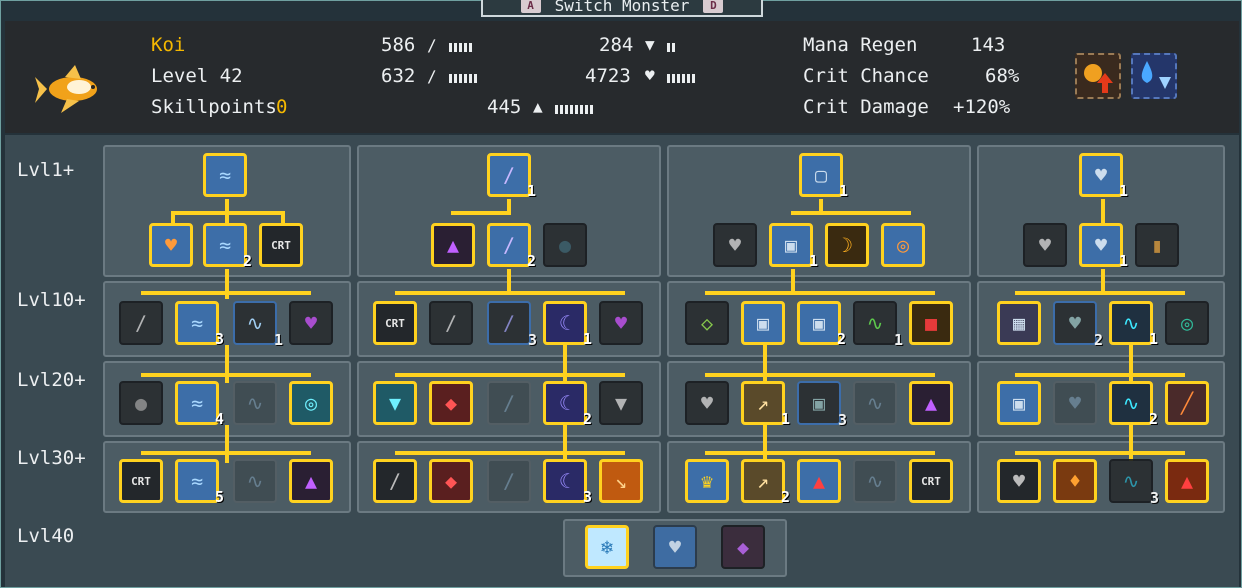 This screenshot has height=588, width=1242. I want to click on level-label-1: Lvl1+, so click(46, 170).